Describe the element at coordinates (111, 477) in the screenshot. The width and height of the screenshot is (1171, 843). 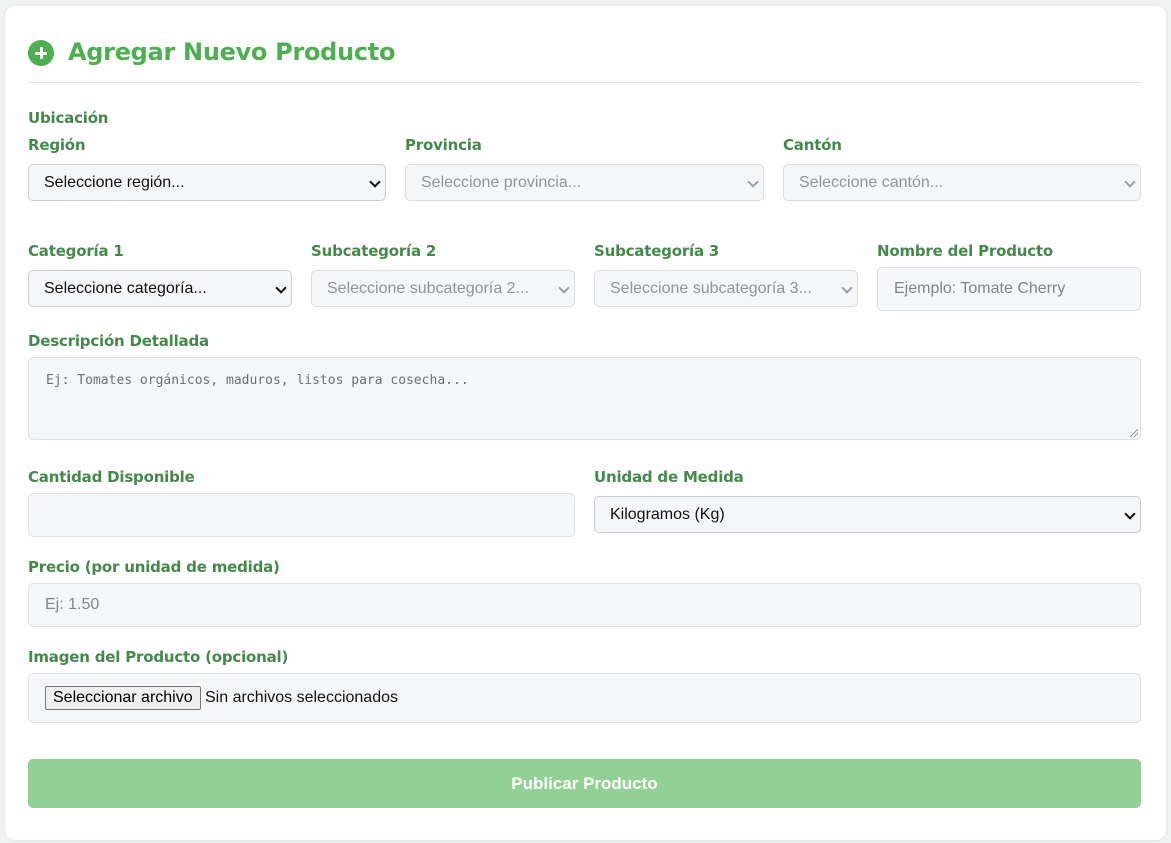
I see `quantity-label: Cantidad Disponible` at that location.